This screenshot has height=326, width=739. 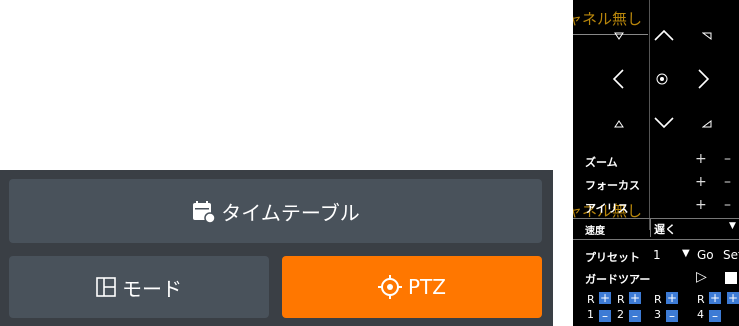 What do you see at coordinates (657, 314) in the screenshot?
I see `tour-number: 3` at bounding box center [657, 314].